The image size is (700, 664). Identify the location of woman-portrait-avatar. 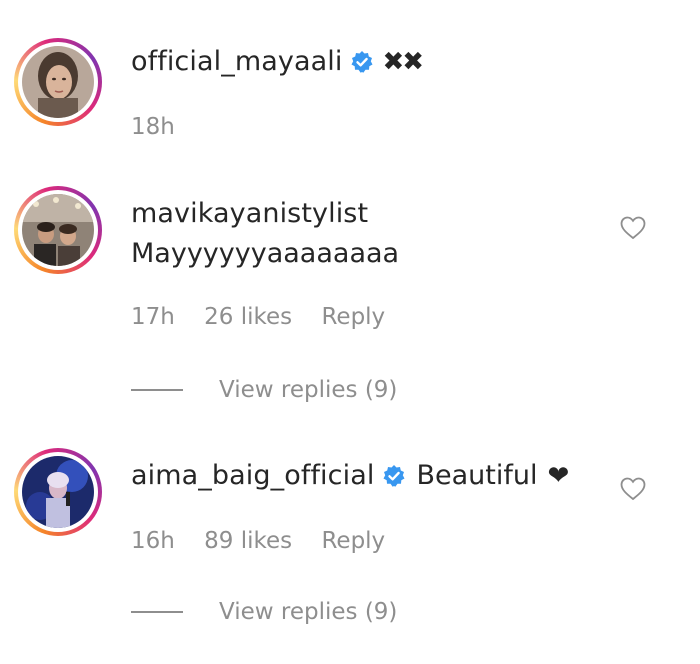
(58, 82).